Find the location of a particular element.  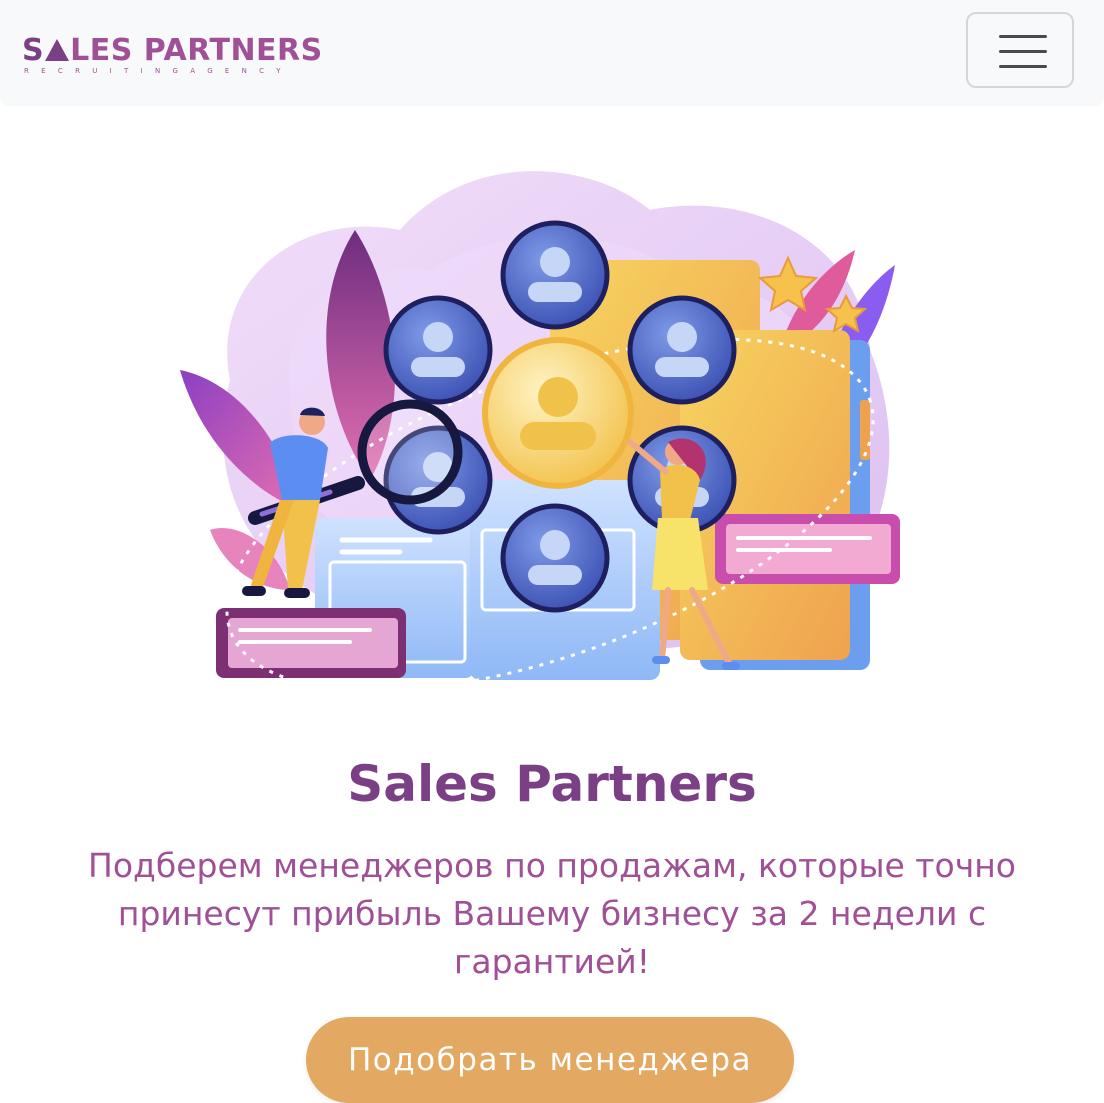

navbar: S LES PARTNERS RECRUITINGAGENCY is located at coordinates (552, 53).